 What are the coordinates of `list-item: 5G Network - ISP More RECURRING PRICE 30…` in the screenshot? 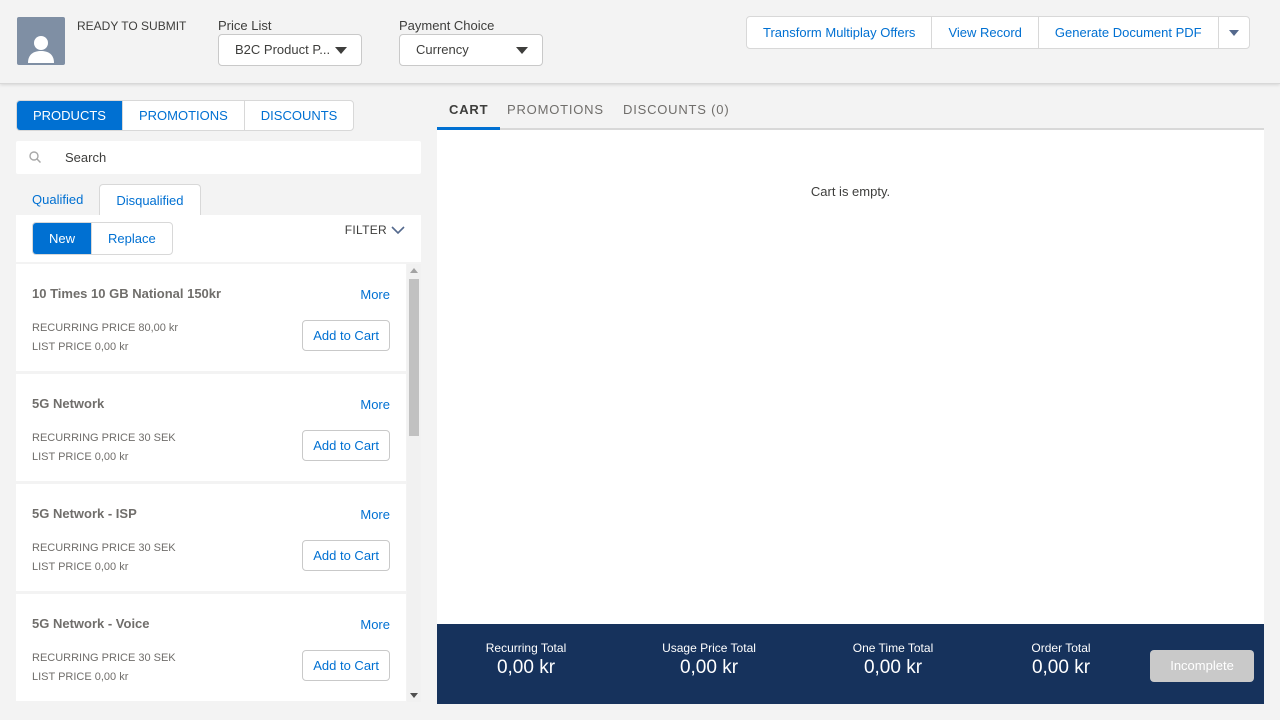 It's located at (211, 537).